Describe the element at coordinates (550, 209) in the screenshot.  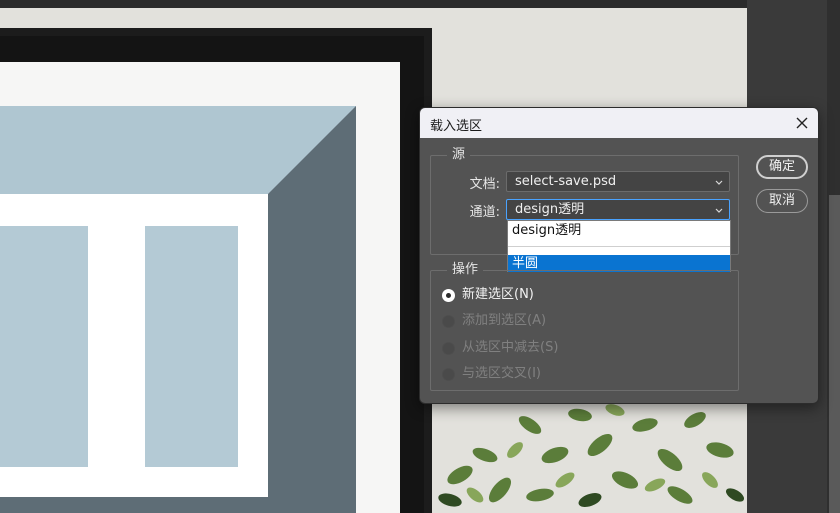
I see `channel-select-value: design透明` at that location.